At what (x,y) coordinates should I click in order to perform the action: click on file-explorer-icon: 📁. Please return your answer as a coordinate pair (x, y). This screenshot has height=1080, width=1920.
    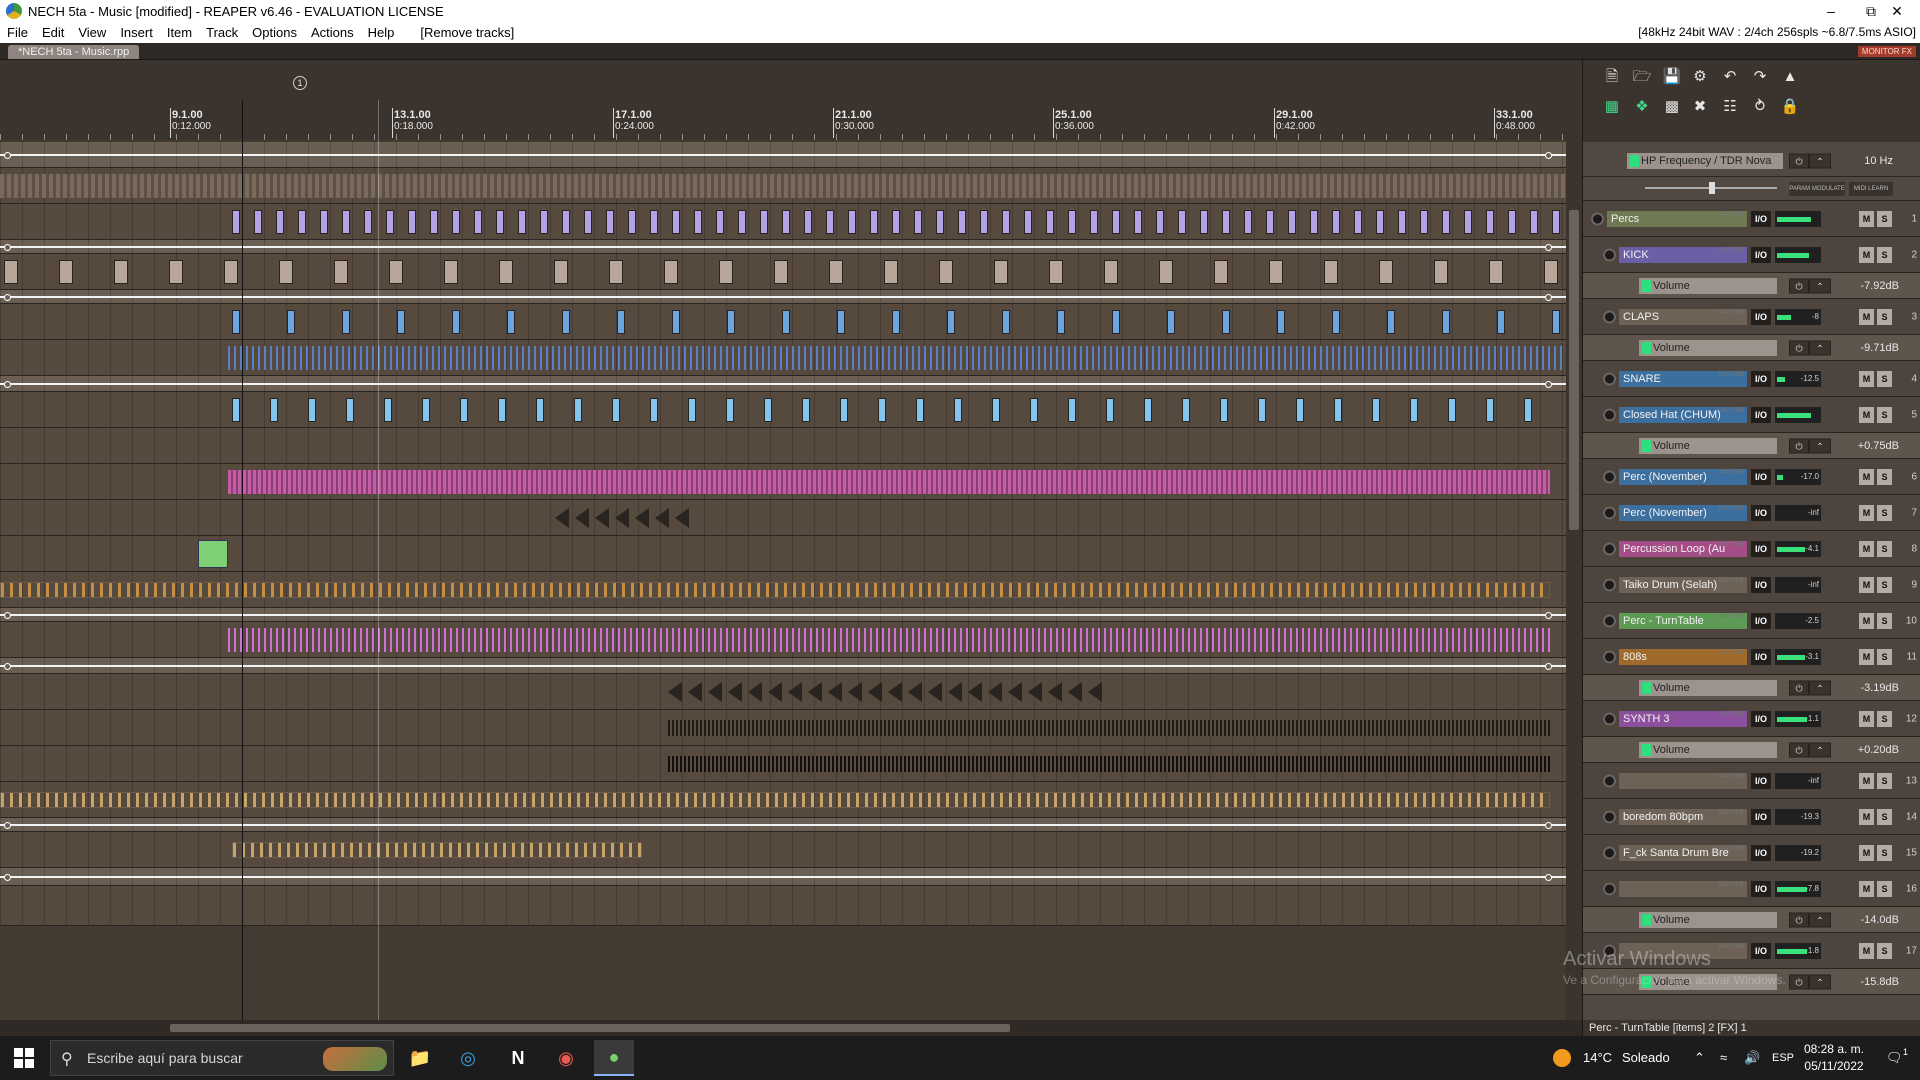
    Looking at the image, I should click on (420, 1058).